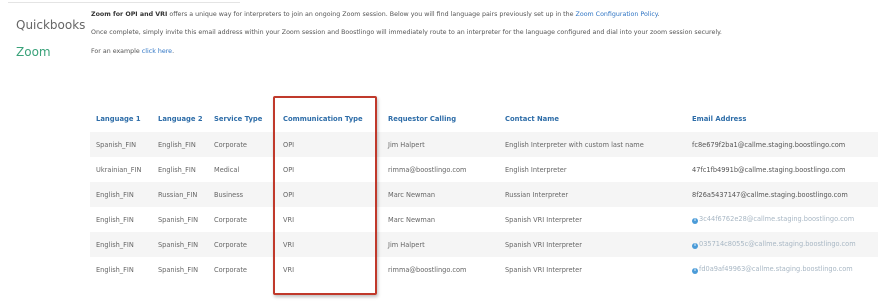  I want to click on click-here-link: click here, so click(157, 51).